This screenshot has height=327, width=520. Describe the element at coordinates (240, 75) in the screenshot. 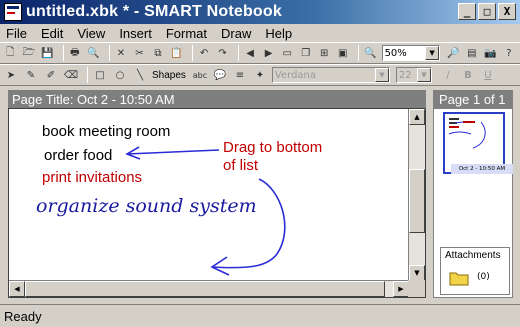

I see `fill-icon: ≡` at that location.